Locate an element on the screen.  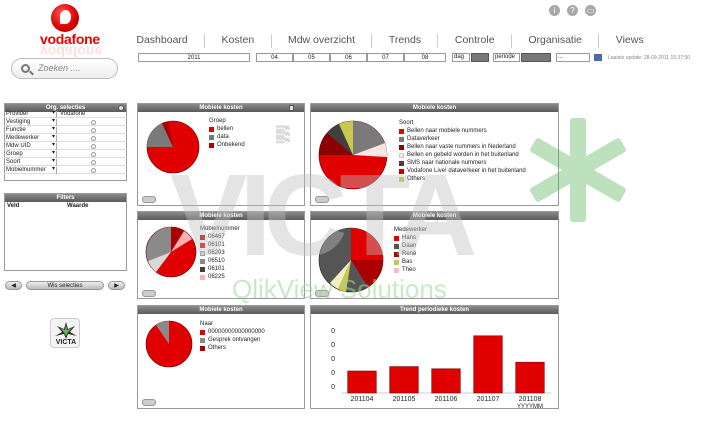
menu-trends: Trends is located at coordinates (405, 41).